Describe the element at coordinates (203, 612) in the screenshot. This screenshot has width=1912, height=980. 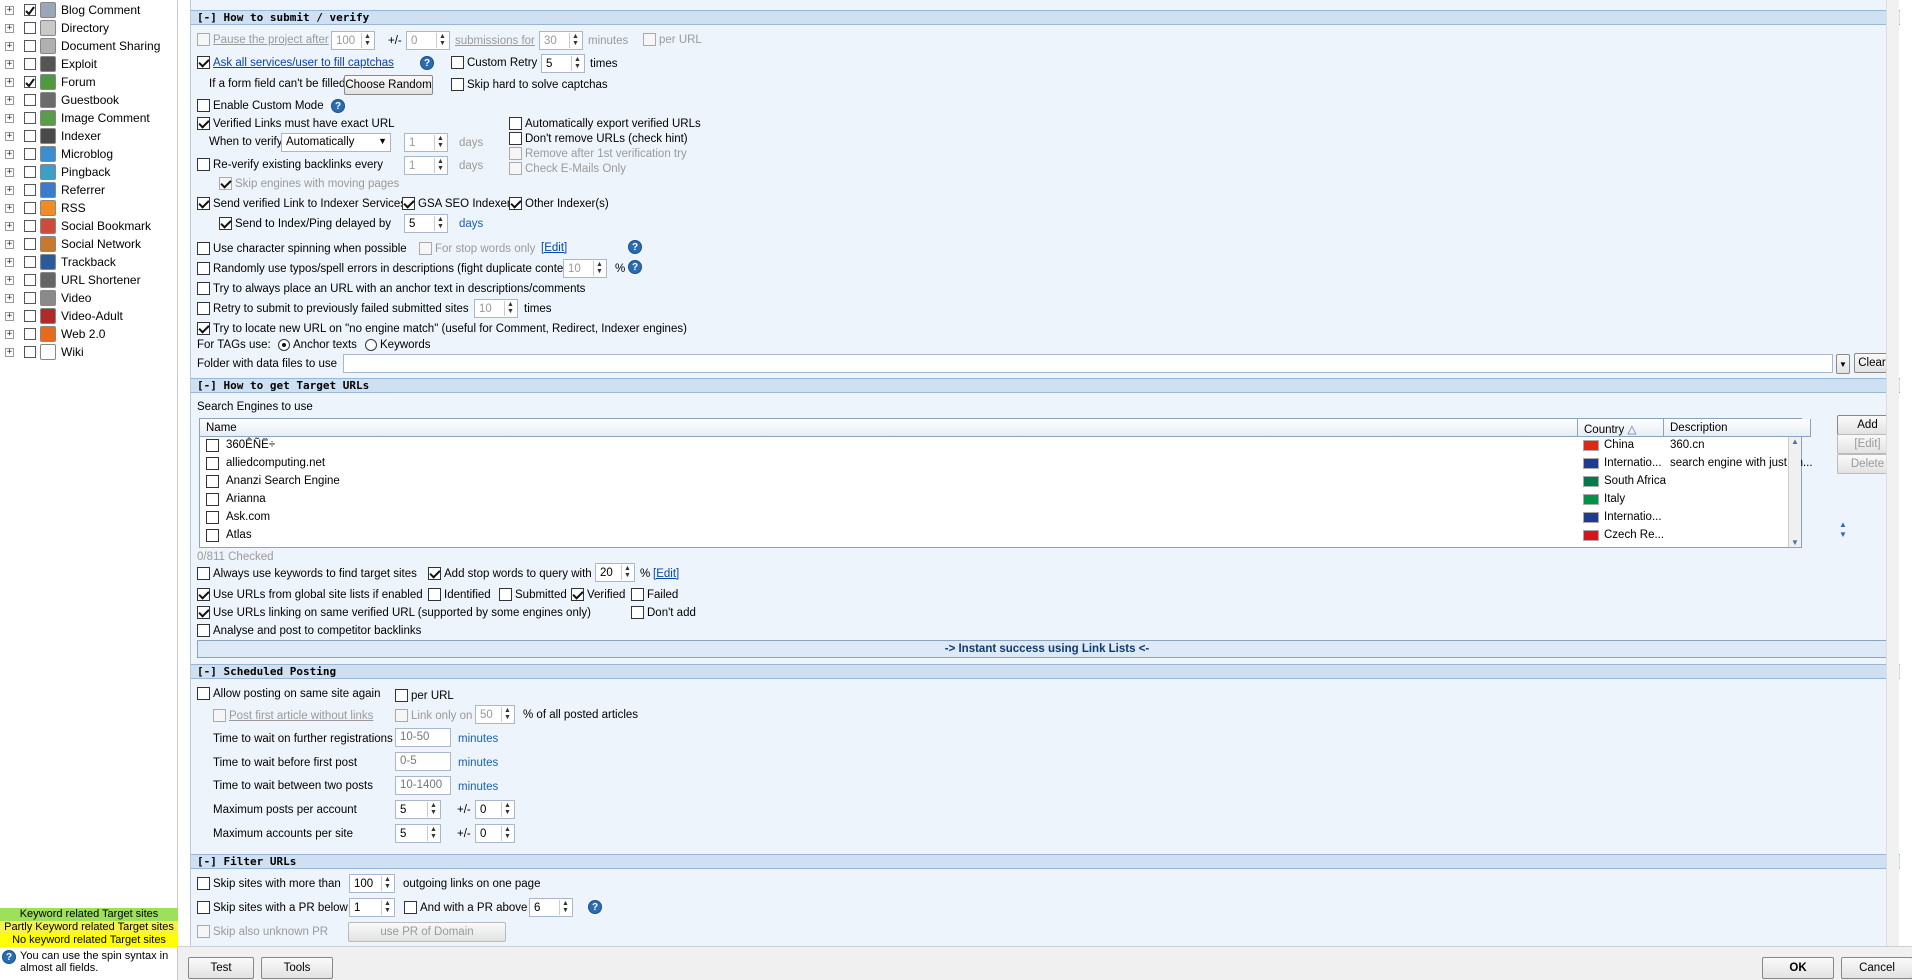
I see `use-linking-checkbox` at that location.